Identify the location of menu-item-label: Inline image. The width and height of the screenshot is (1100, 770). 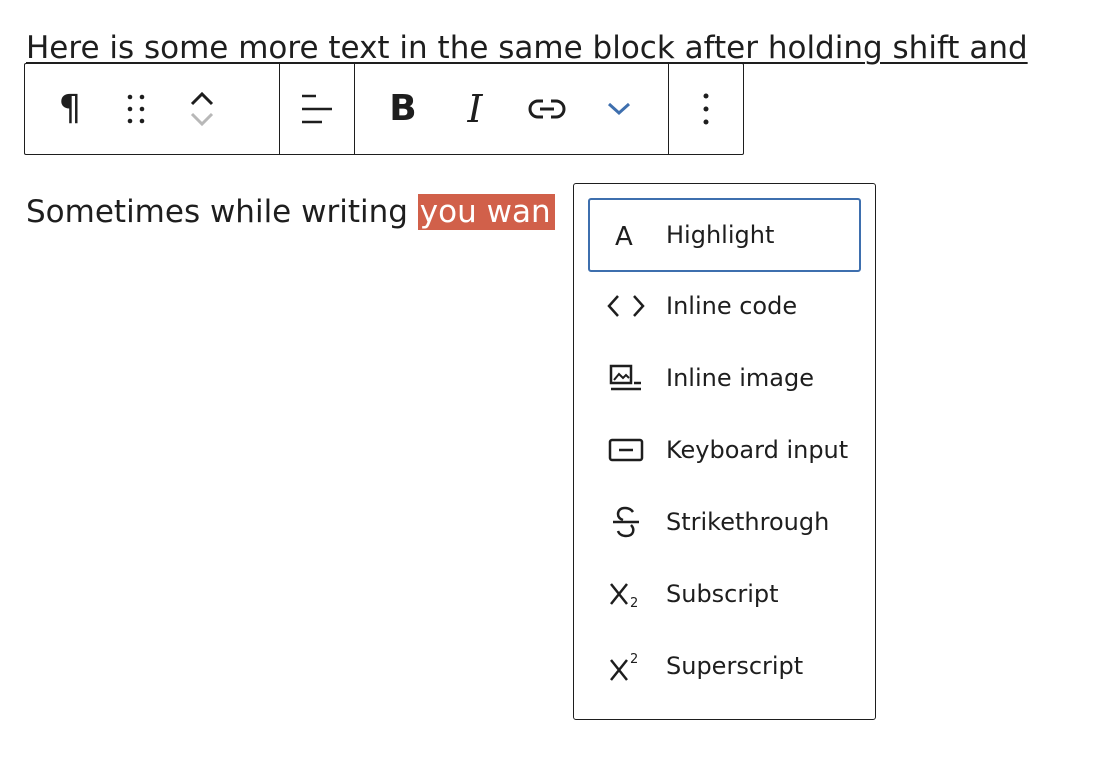
(740, 378).